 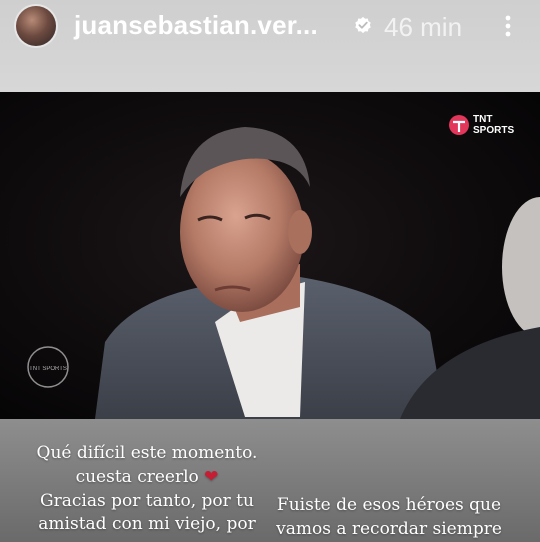 I want to click on profile-avatar, so click(x=36, y=26).